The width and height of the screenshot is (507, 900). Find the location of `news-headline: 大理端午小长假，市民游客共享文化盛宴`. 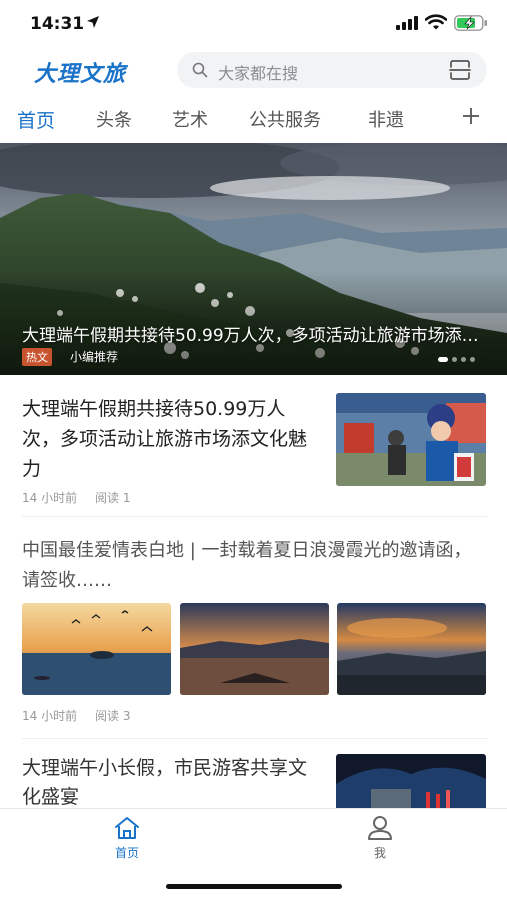

news-headline: 大理端午小长假，市民游客共享文化盛宴 is located at coordinates (165, 782).